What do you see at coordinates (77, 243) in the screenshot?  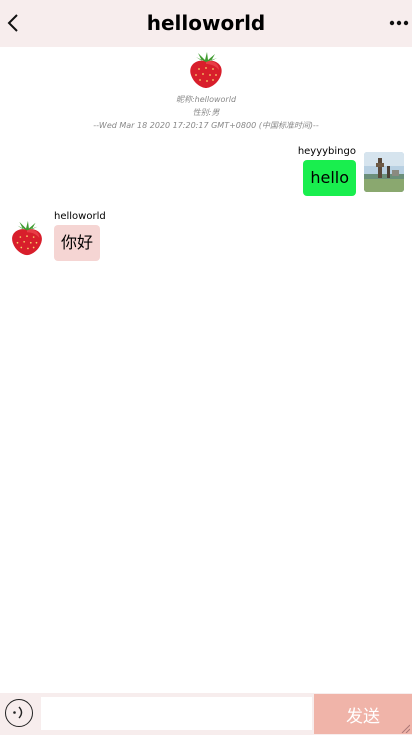 I see `message-bubble: 你好` at bounding box center [77, 243].